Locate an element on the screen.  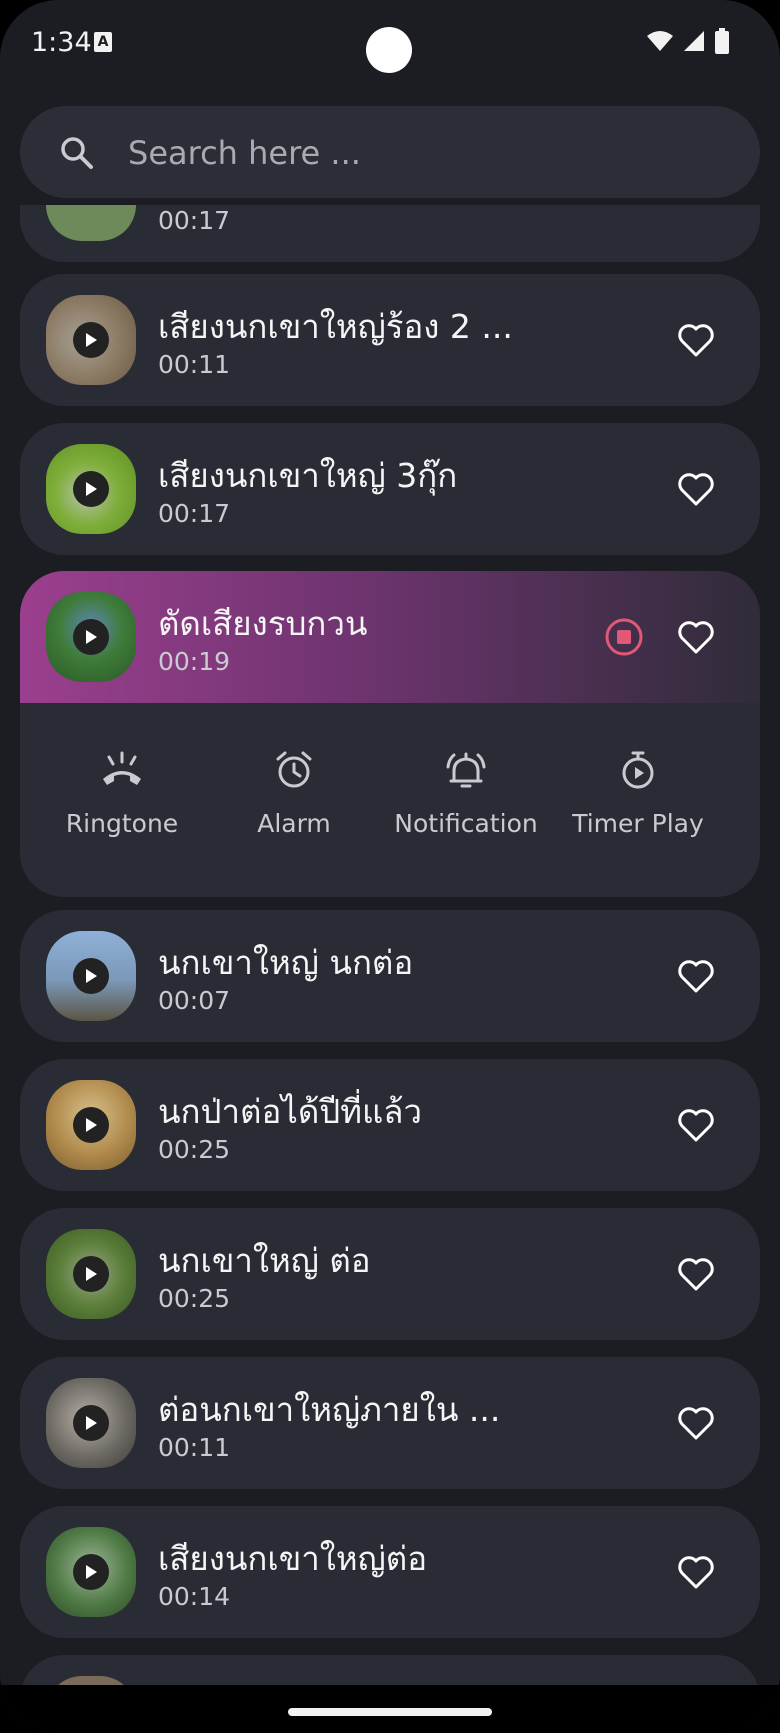
status-time: 1:34 is located at coordinates (61, 42).